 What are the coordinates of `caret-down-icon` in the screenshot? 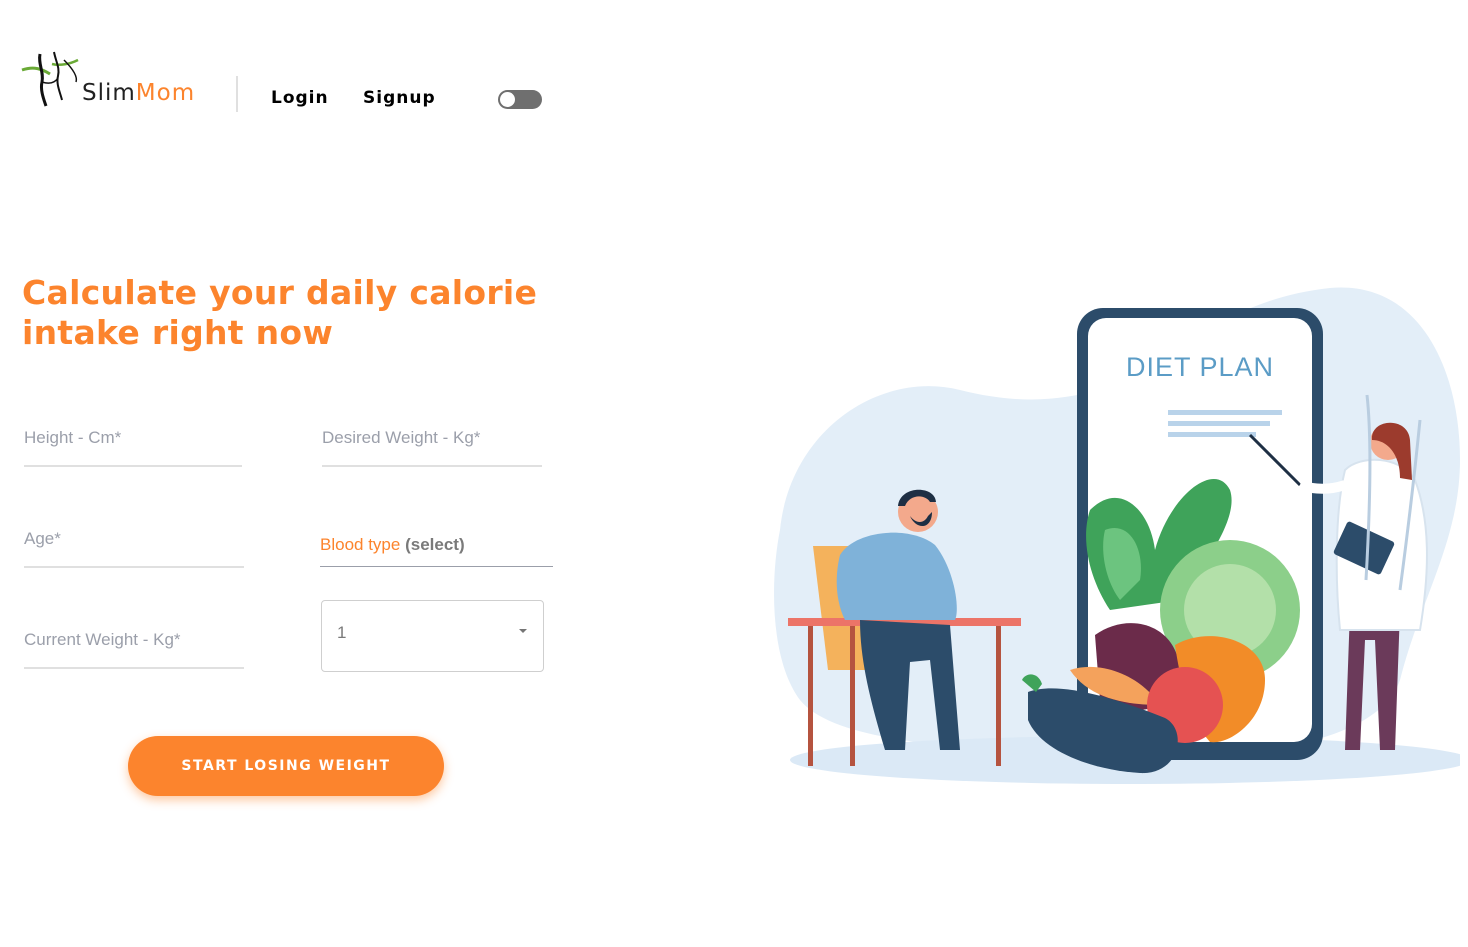 It's located at (523, 631).